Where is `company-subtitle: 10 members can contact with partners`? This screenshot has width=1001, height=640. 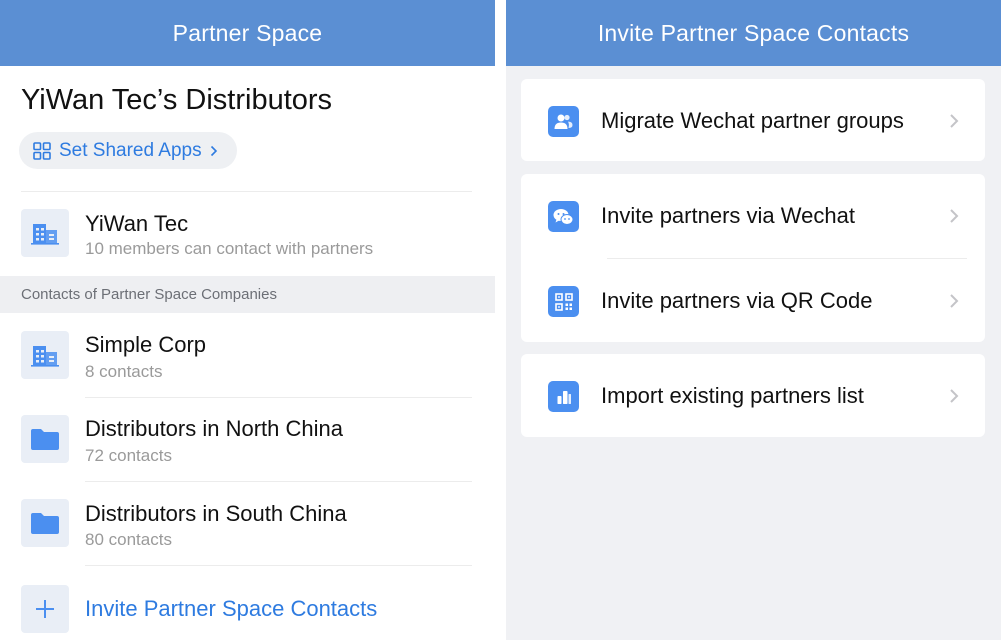 company-subtitle: 10 members can contact with partners is located at coordinates (229, 248).